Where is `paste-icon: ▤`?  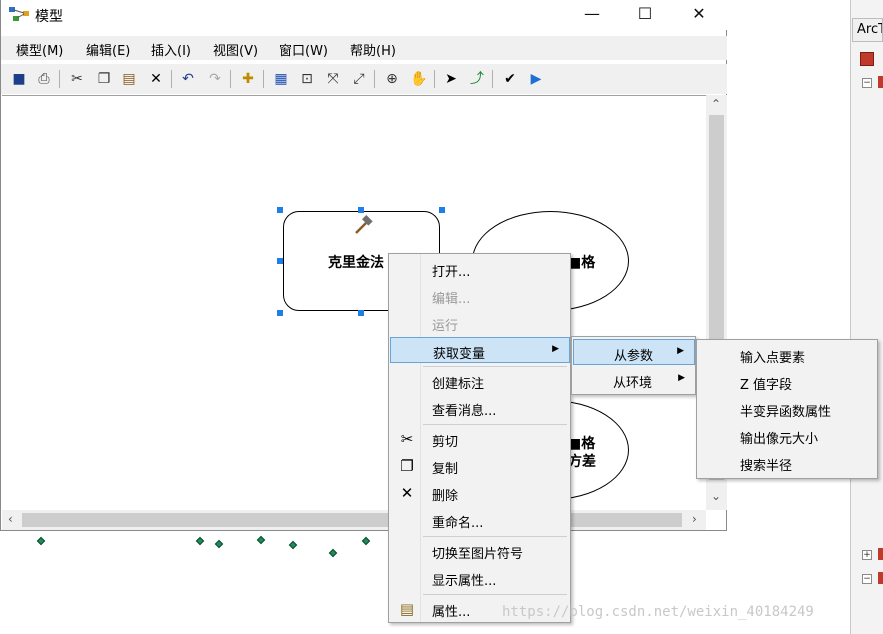 paste-icon: ▤ is located at coordinates (129, 79).